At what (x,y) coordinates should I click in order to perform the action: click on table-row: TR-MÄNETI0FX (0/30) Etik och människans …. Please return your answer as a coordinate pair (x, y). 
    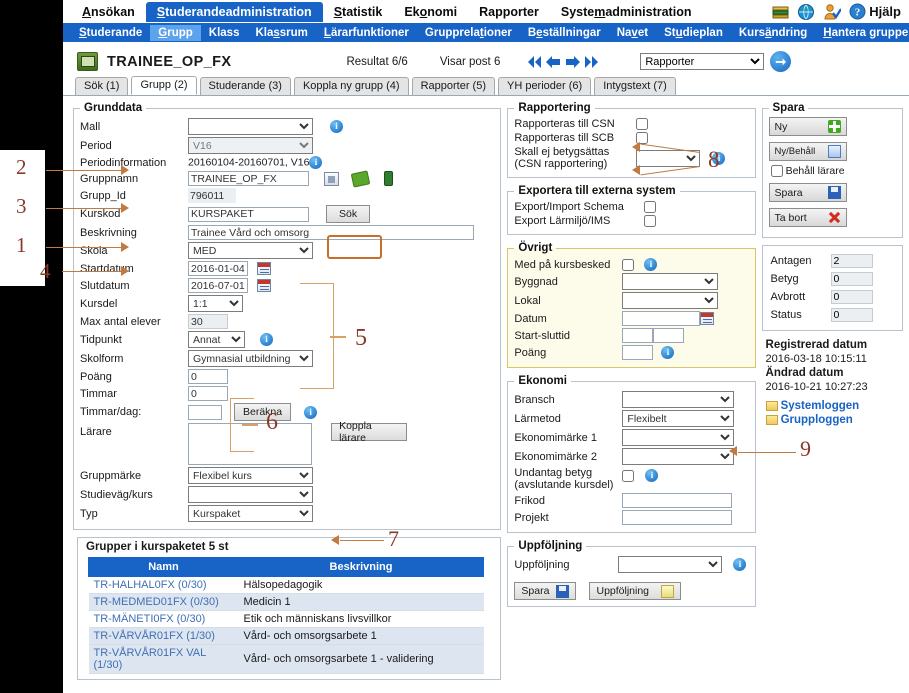
    Looking at the image, I should click on (286, 619).